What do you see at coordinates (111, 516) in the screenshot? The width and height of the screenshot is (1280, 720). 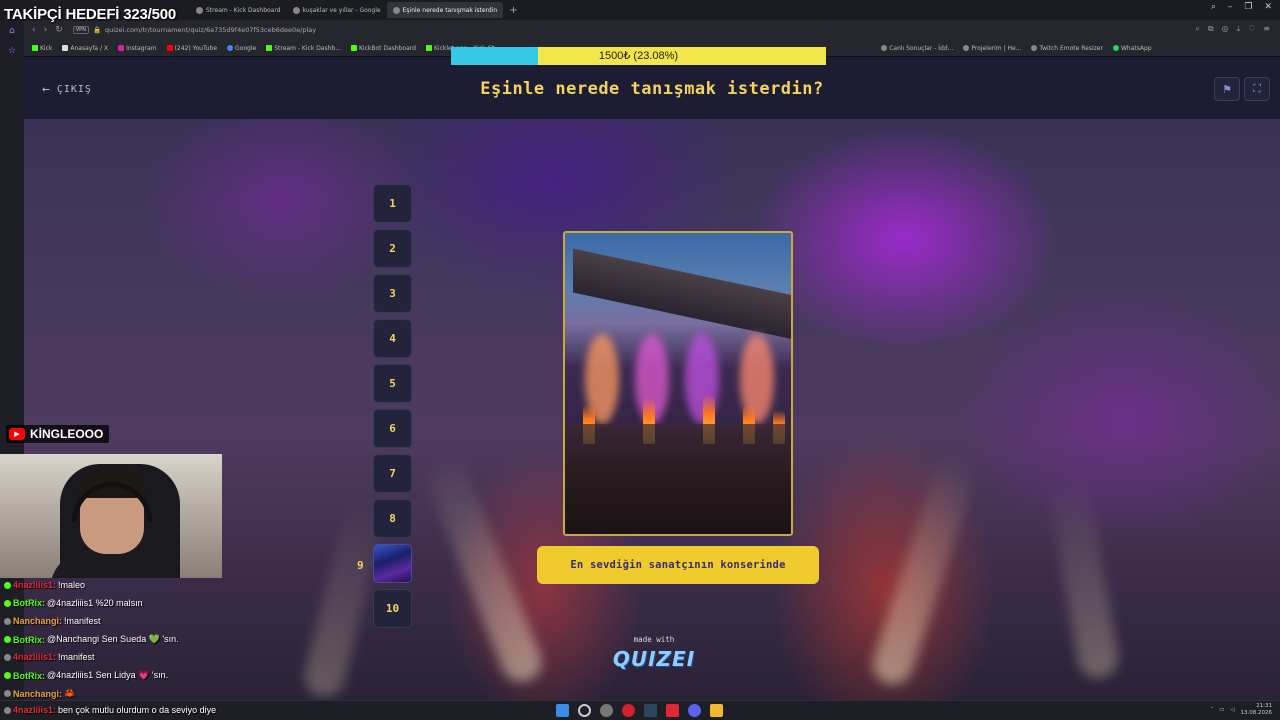 I see `webcam-overlay` at bounding box center [111, 516].